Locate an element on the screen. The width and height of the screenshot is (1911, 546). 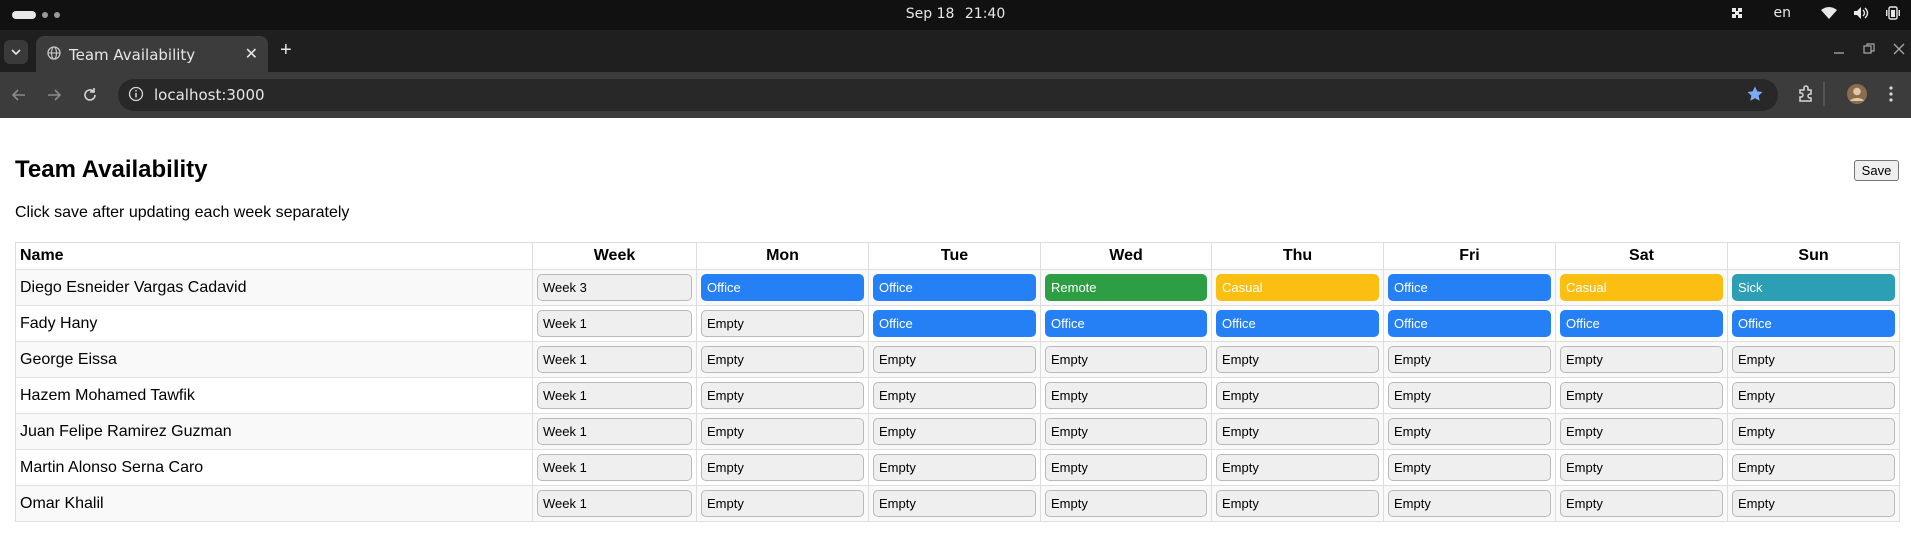
language-indicator: en is located at coordinates (1783, 13).